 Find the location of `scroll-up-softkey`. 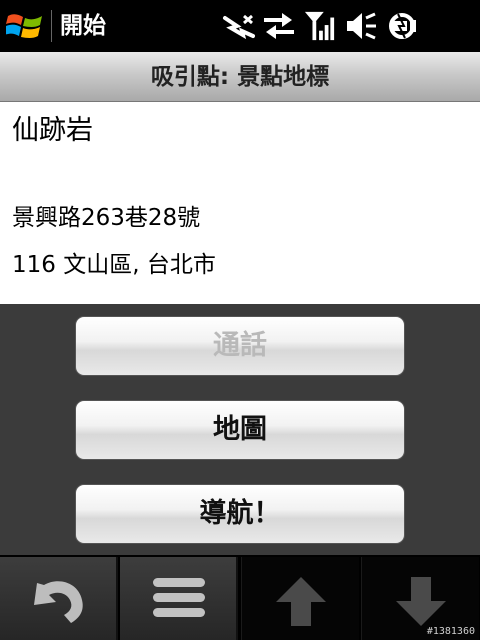

scroll-up-softkey is located at coordinates (300, 598).